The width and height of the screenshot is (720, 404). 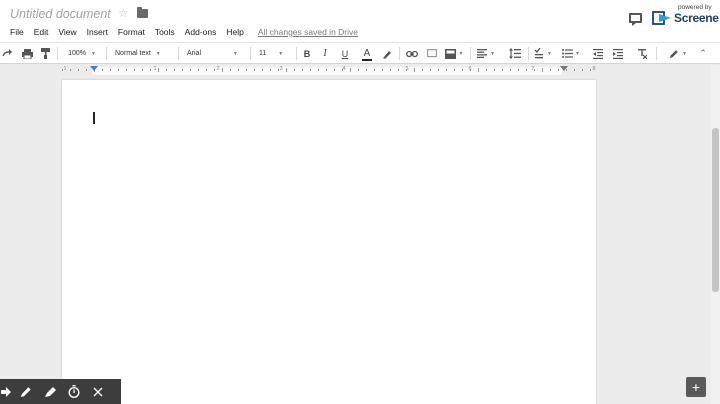 I want to click on comment-icon, so click(x=635, y=19).